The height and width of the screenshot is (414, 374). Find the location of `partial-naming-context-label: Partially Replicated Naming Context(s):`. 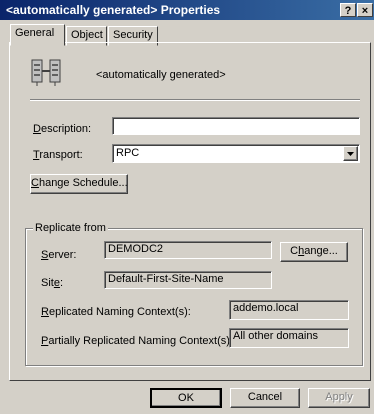

partial-naming-context-label: Partially Replicated Naming Context(s): is located at coordinates (137, 341).